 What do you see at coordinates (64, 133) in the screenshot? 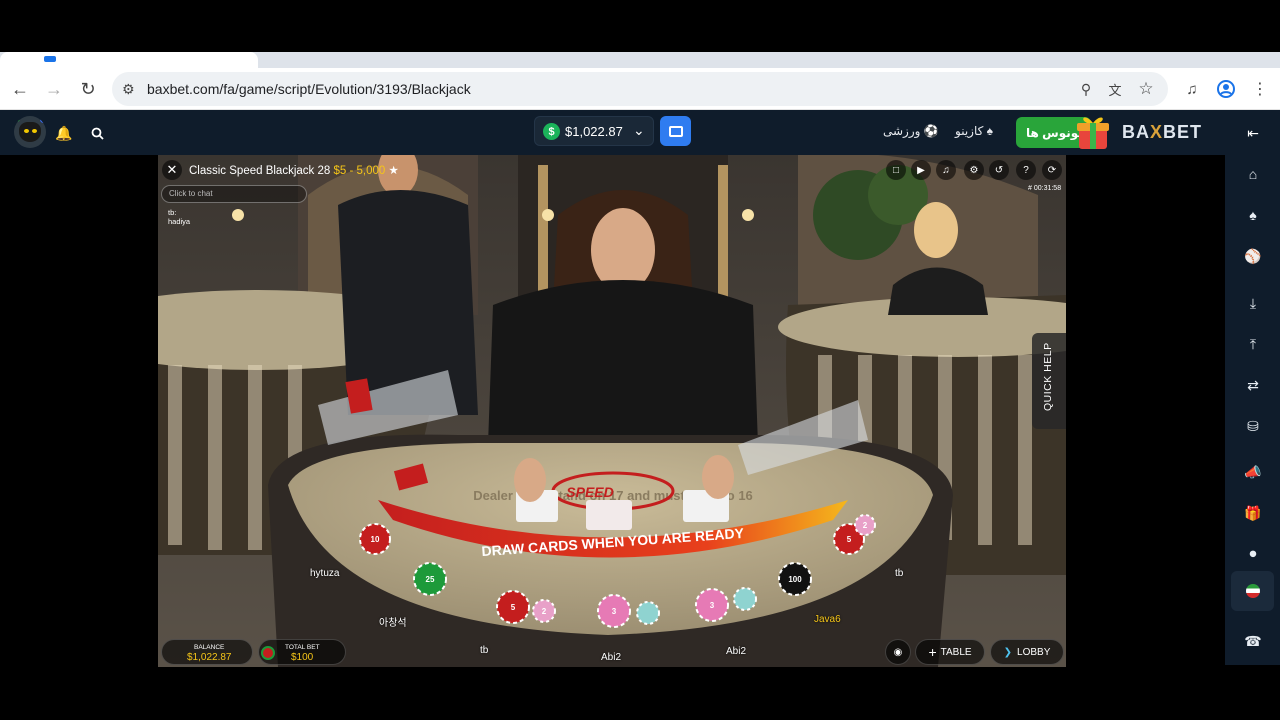
I see `bell-icon: 🔔` at bounding box center [64, 133].